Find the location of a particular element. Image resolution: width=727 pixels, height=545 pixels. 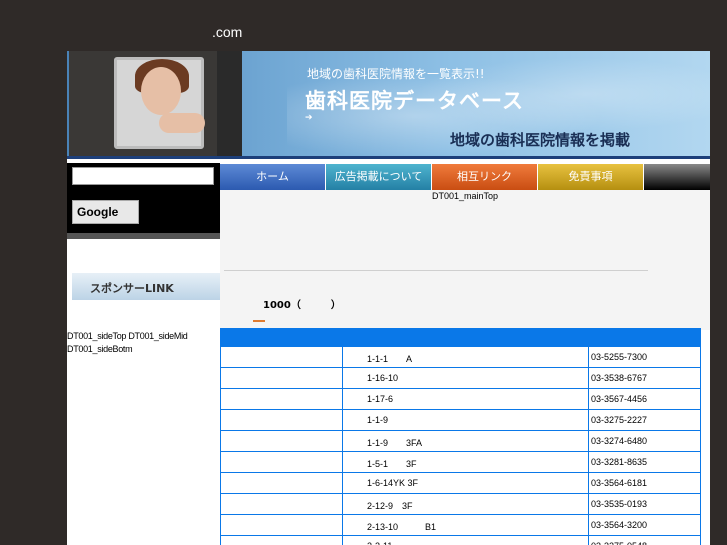

address-cell: 1-1-9 is located at coordinates (466, 420).